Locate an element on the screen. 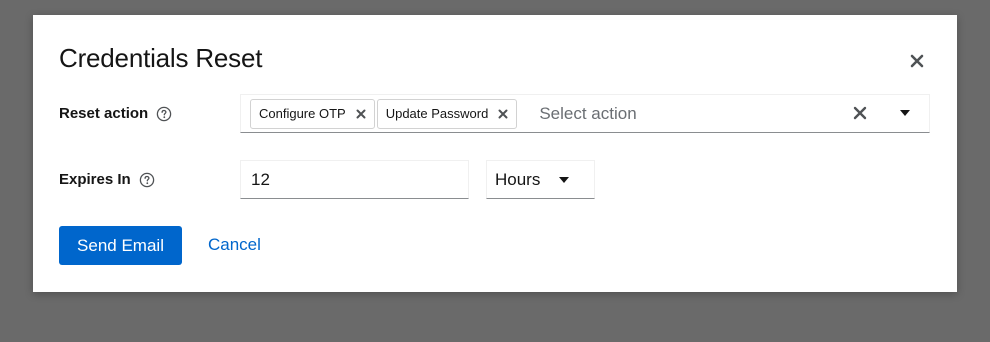 Image resolution: width=990 pixels, height=342 pixels. chip-configure-otp: Configure OTP is located at coordinates (312, 113).